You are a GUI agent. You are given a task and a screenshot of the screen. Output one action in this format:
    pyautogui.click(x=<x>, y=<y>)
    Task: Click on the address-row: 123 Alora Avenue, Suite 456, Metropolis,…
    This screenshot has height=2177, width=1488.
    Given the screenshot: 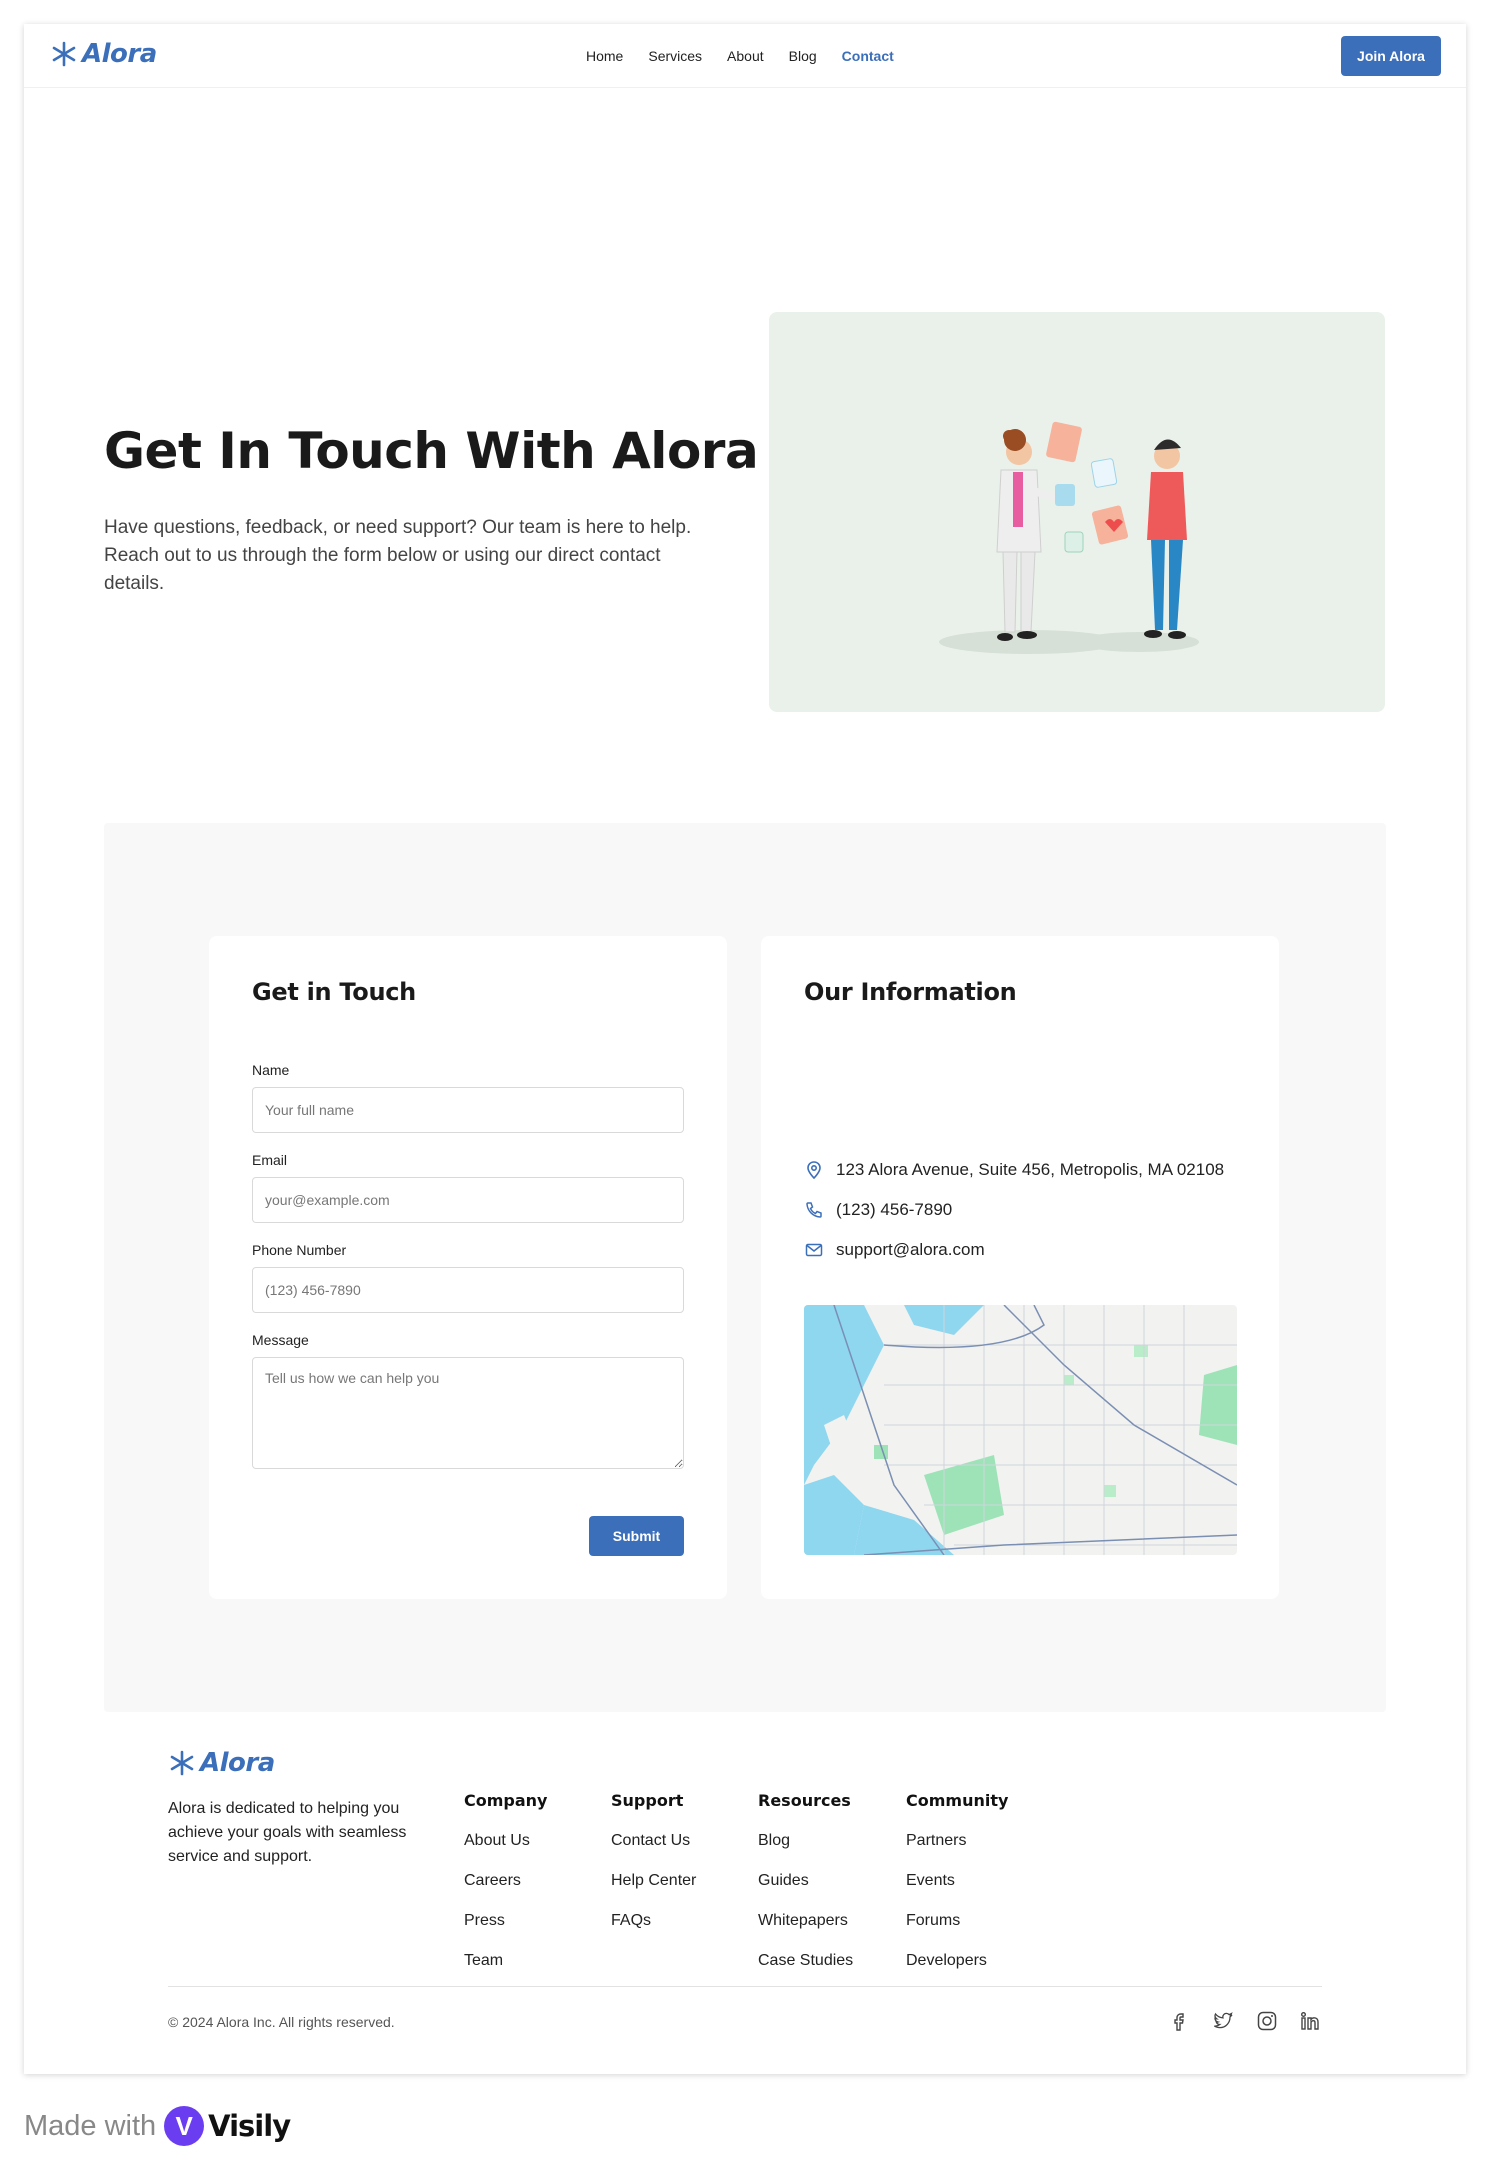 What is the action you would take?
    pyautogui.click(x=1014, y=1170)
    